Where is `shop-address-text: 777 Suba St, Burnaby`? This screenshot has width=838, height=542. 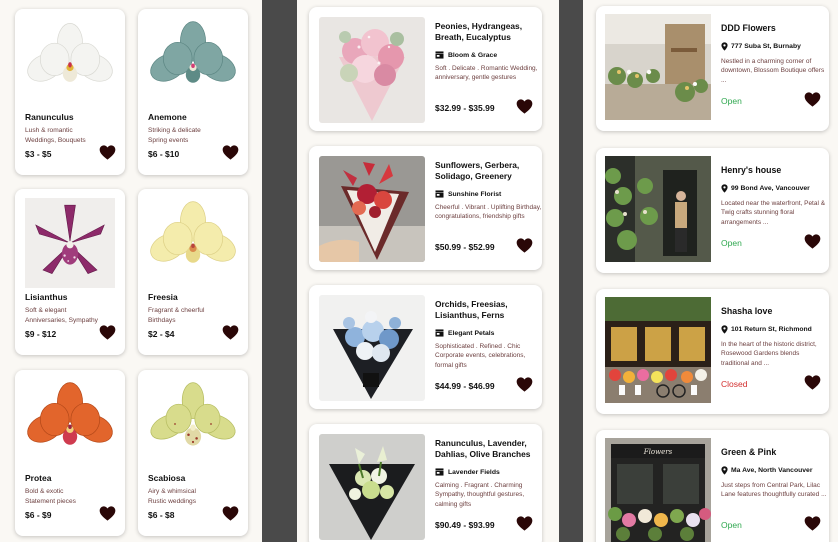
shop-address-text: 777 Suba St, Burnaby is located at coordinates (766, 46).